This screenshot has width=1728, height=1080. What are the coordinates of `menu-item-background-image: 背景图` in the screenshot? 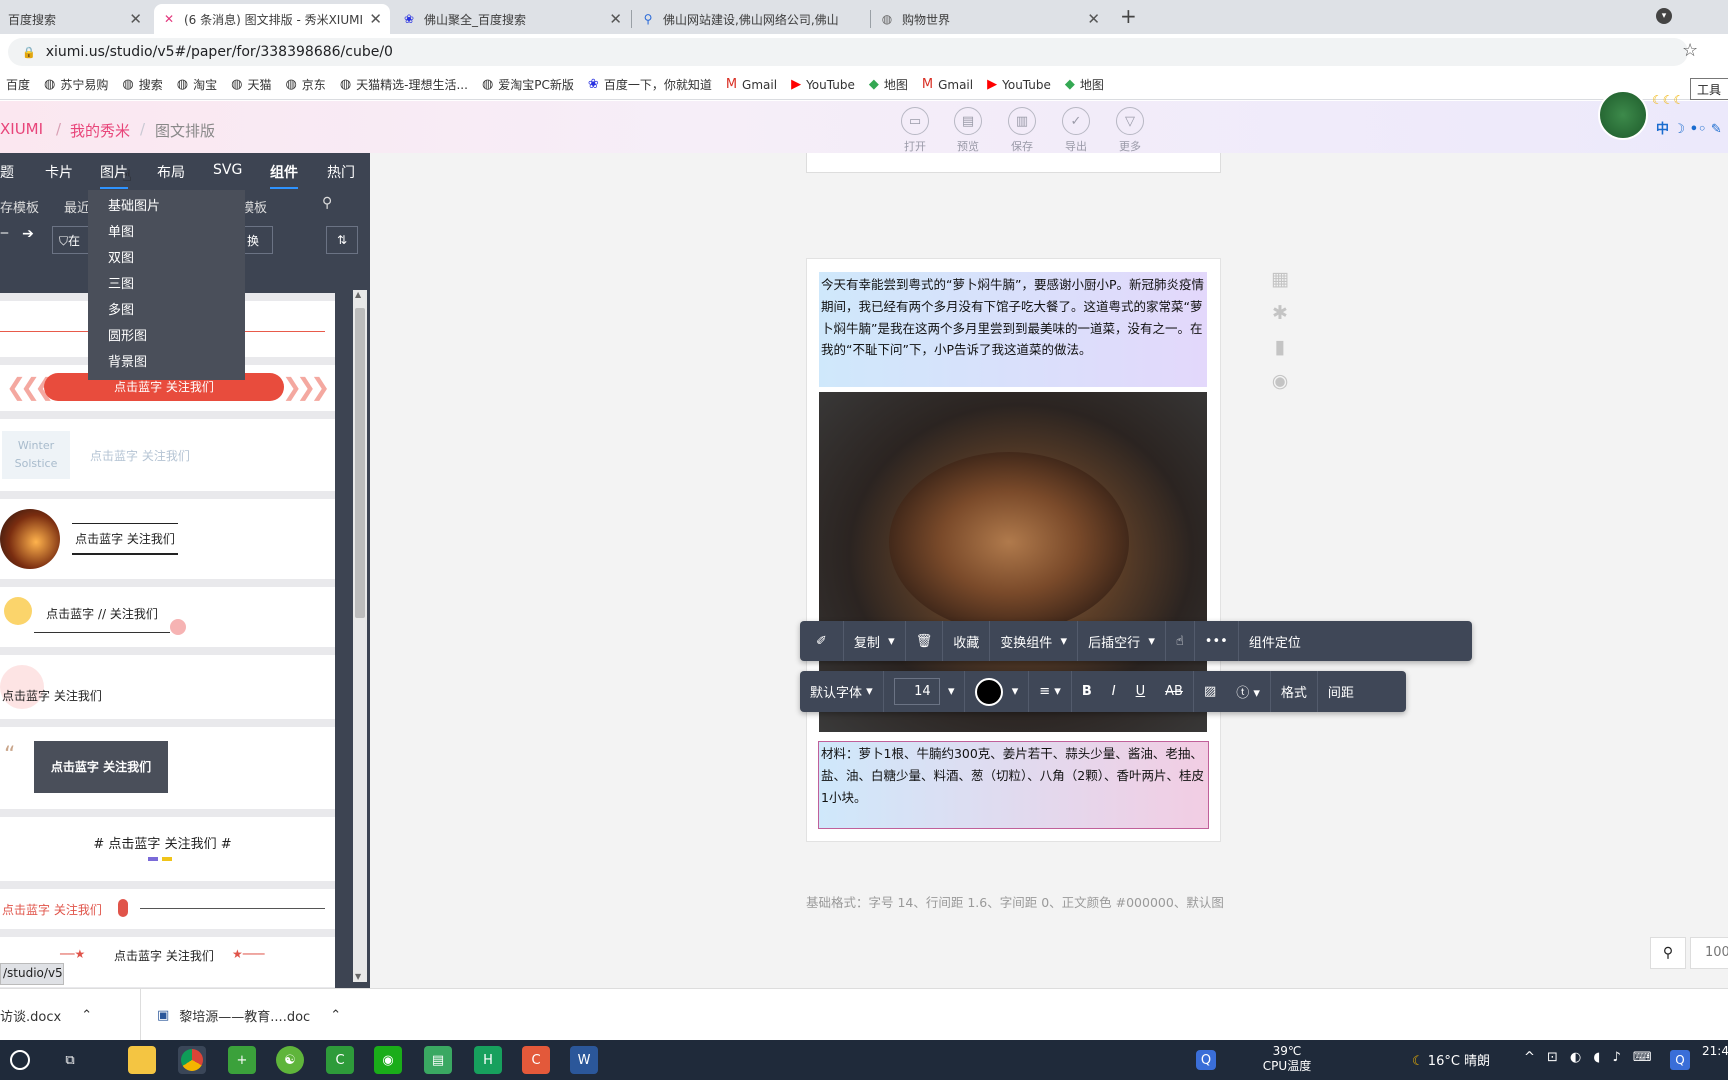 It's located at (166, 365).